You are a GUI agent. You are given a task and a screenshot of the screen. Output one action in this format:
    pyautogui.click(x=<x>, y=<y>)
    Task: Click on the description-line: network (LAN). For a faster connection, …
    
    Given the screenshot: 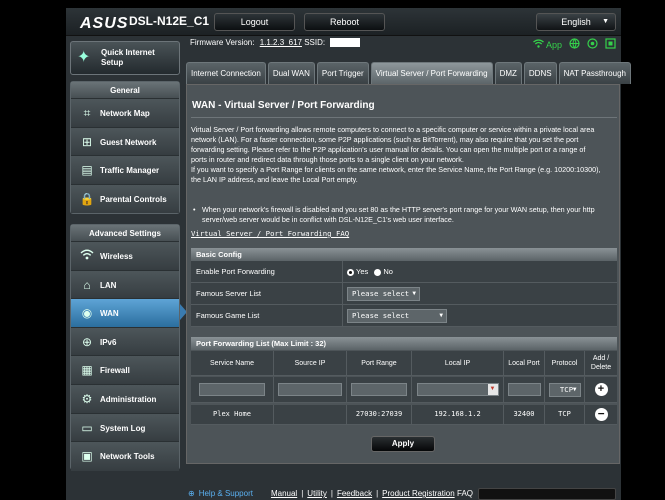 What is the action you would take?
    pyautogui.click(x=385, y=139)
    